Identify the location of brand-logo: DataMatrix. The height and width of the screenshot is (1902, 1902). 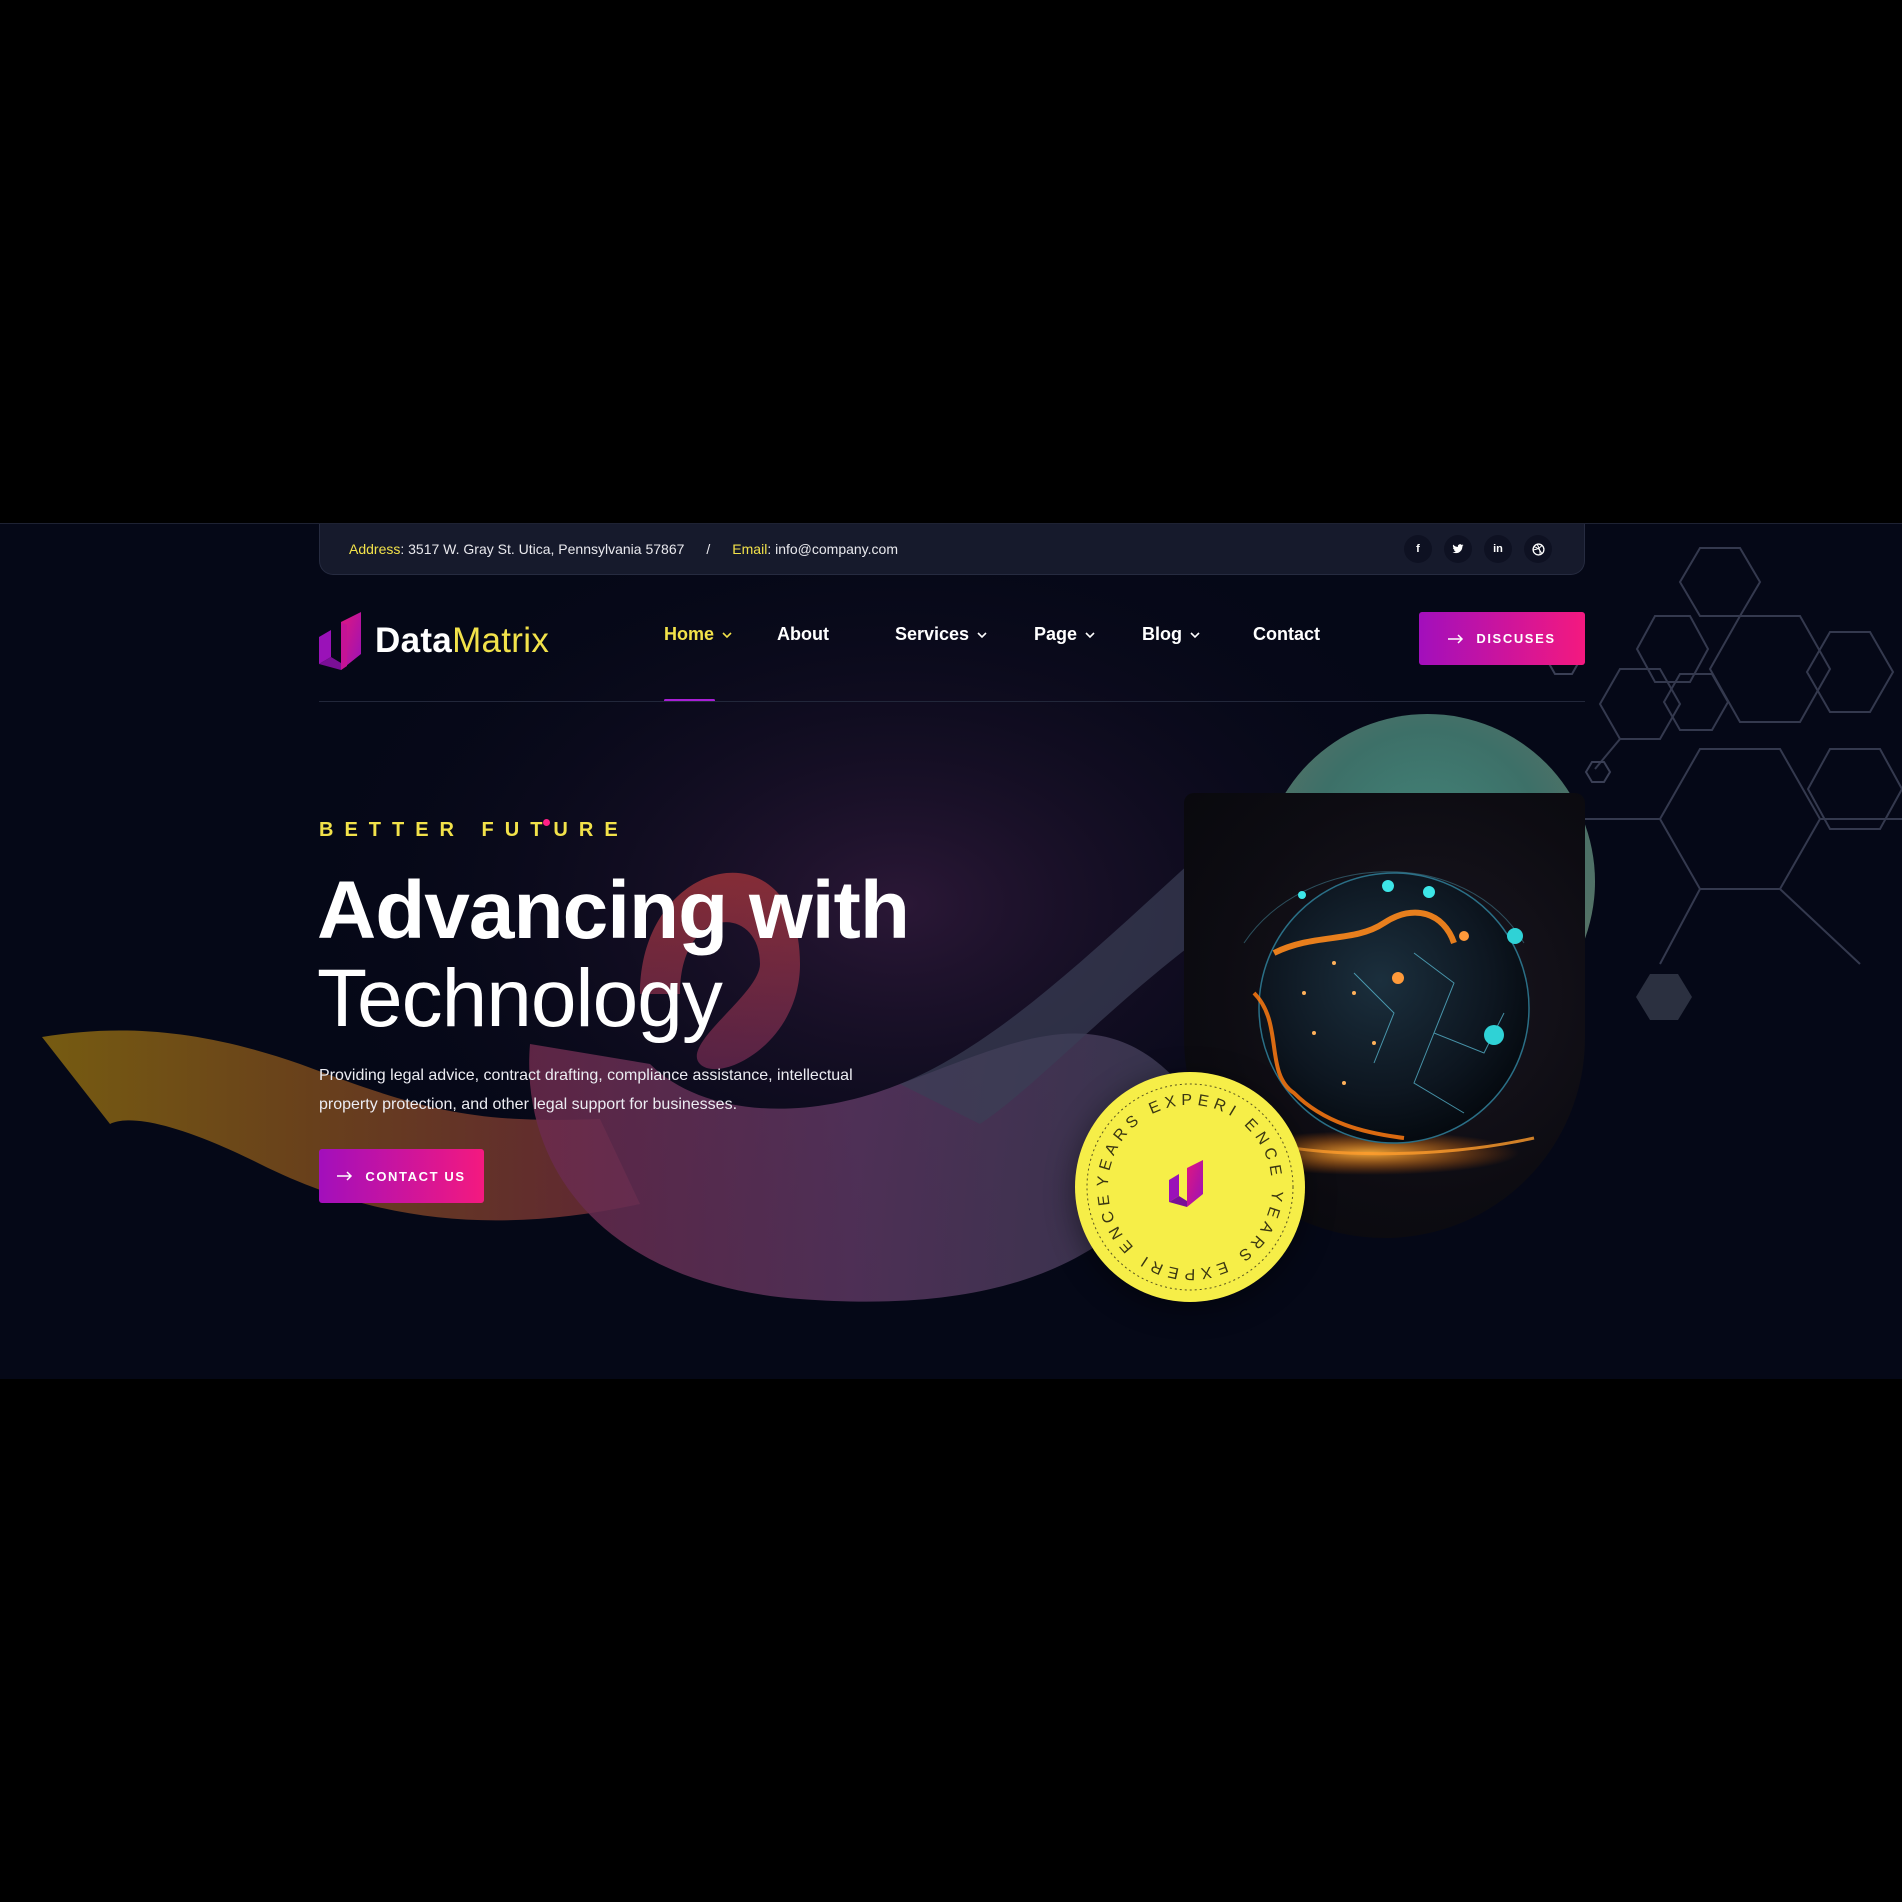
(434, 641).